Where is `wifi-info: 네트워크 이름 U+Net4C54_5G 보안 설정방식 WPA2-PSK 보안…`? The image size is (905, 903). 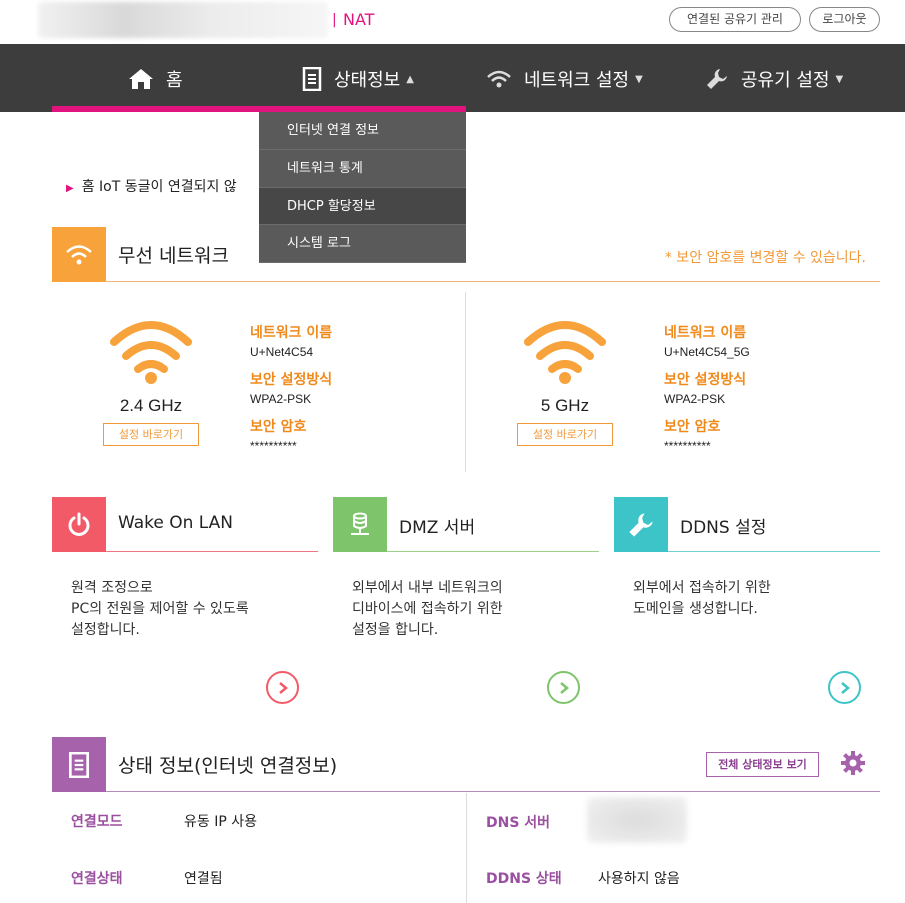
wifi-info: 네트워크 이름 U+Net4C54_5G 보안 설정방식 WPA2-PSK 보안… is located at coordinates (707, 392).